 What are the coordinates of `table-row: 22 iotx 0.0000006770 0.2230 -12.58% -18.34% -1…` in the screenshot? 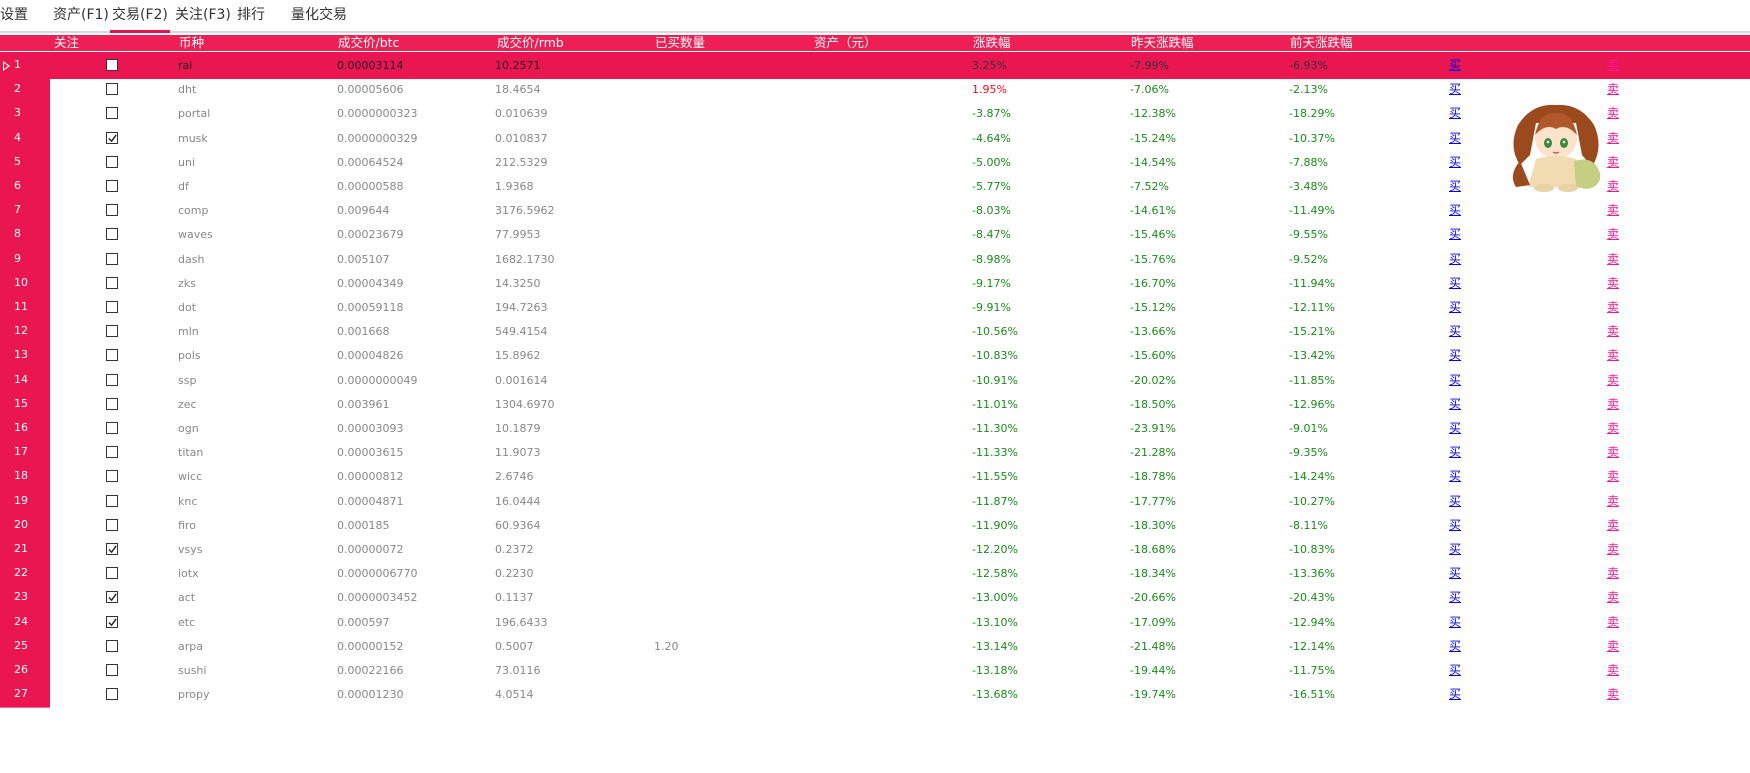 It's located at (875, 573).